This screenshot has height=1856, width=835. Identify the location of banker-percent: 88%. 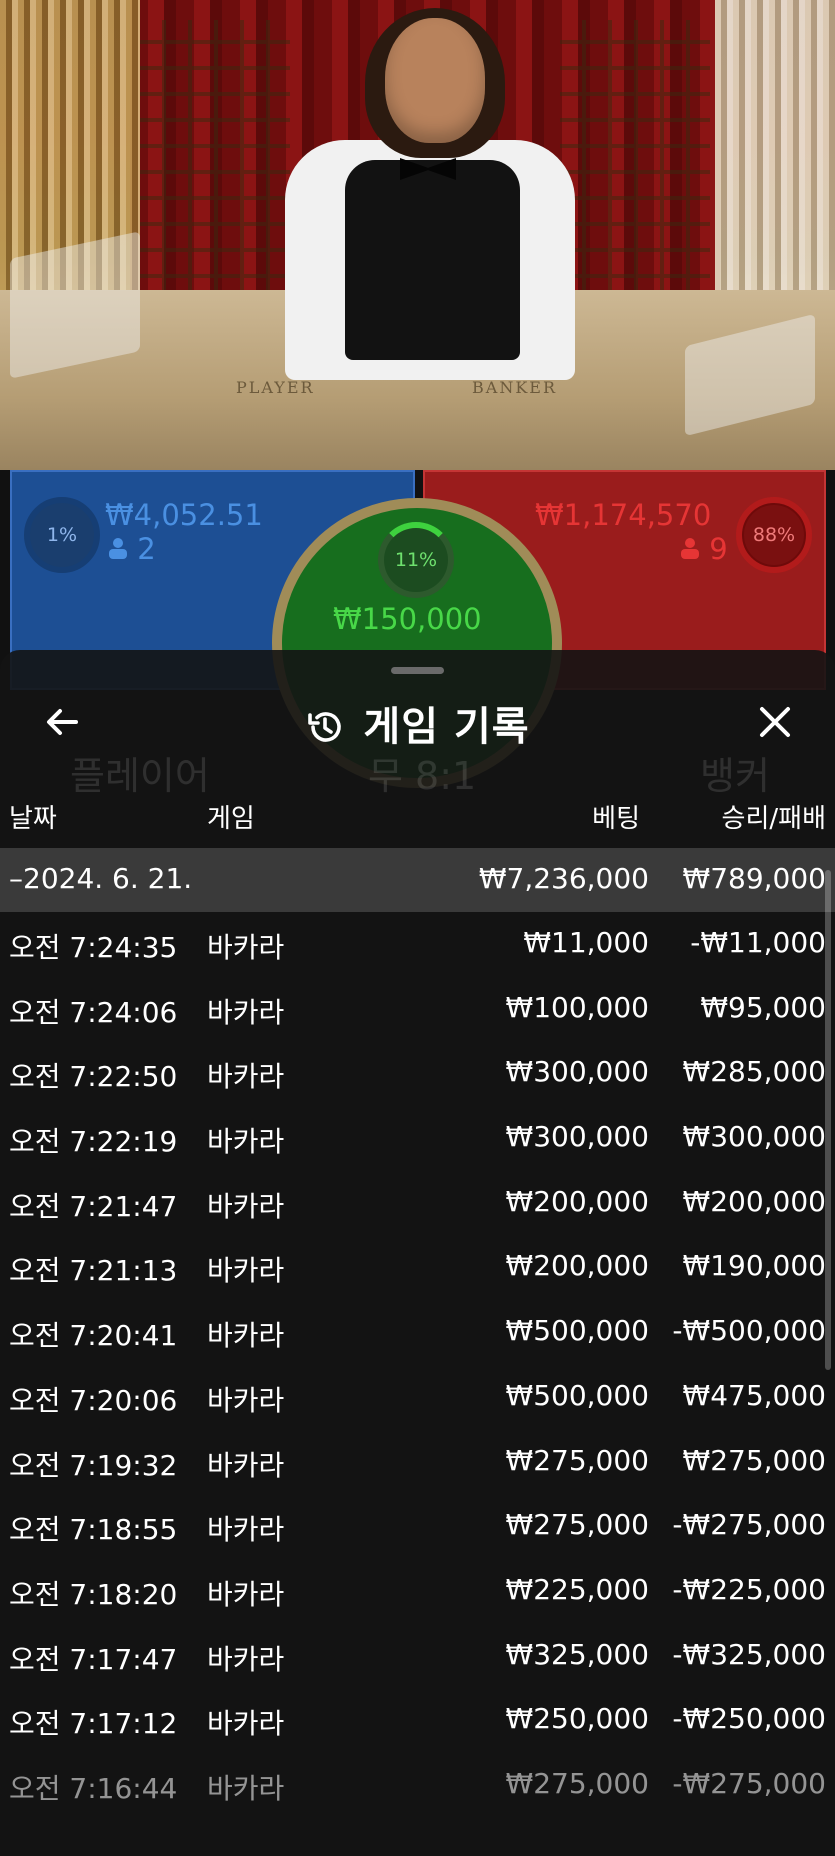
(774, 535).